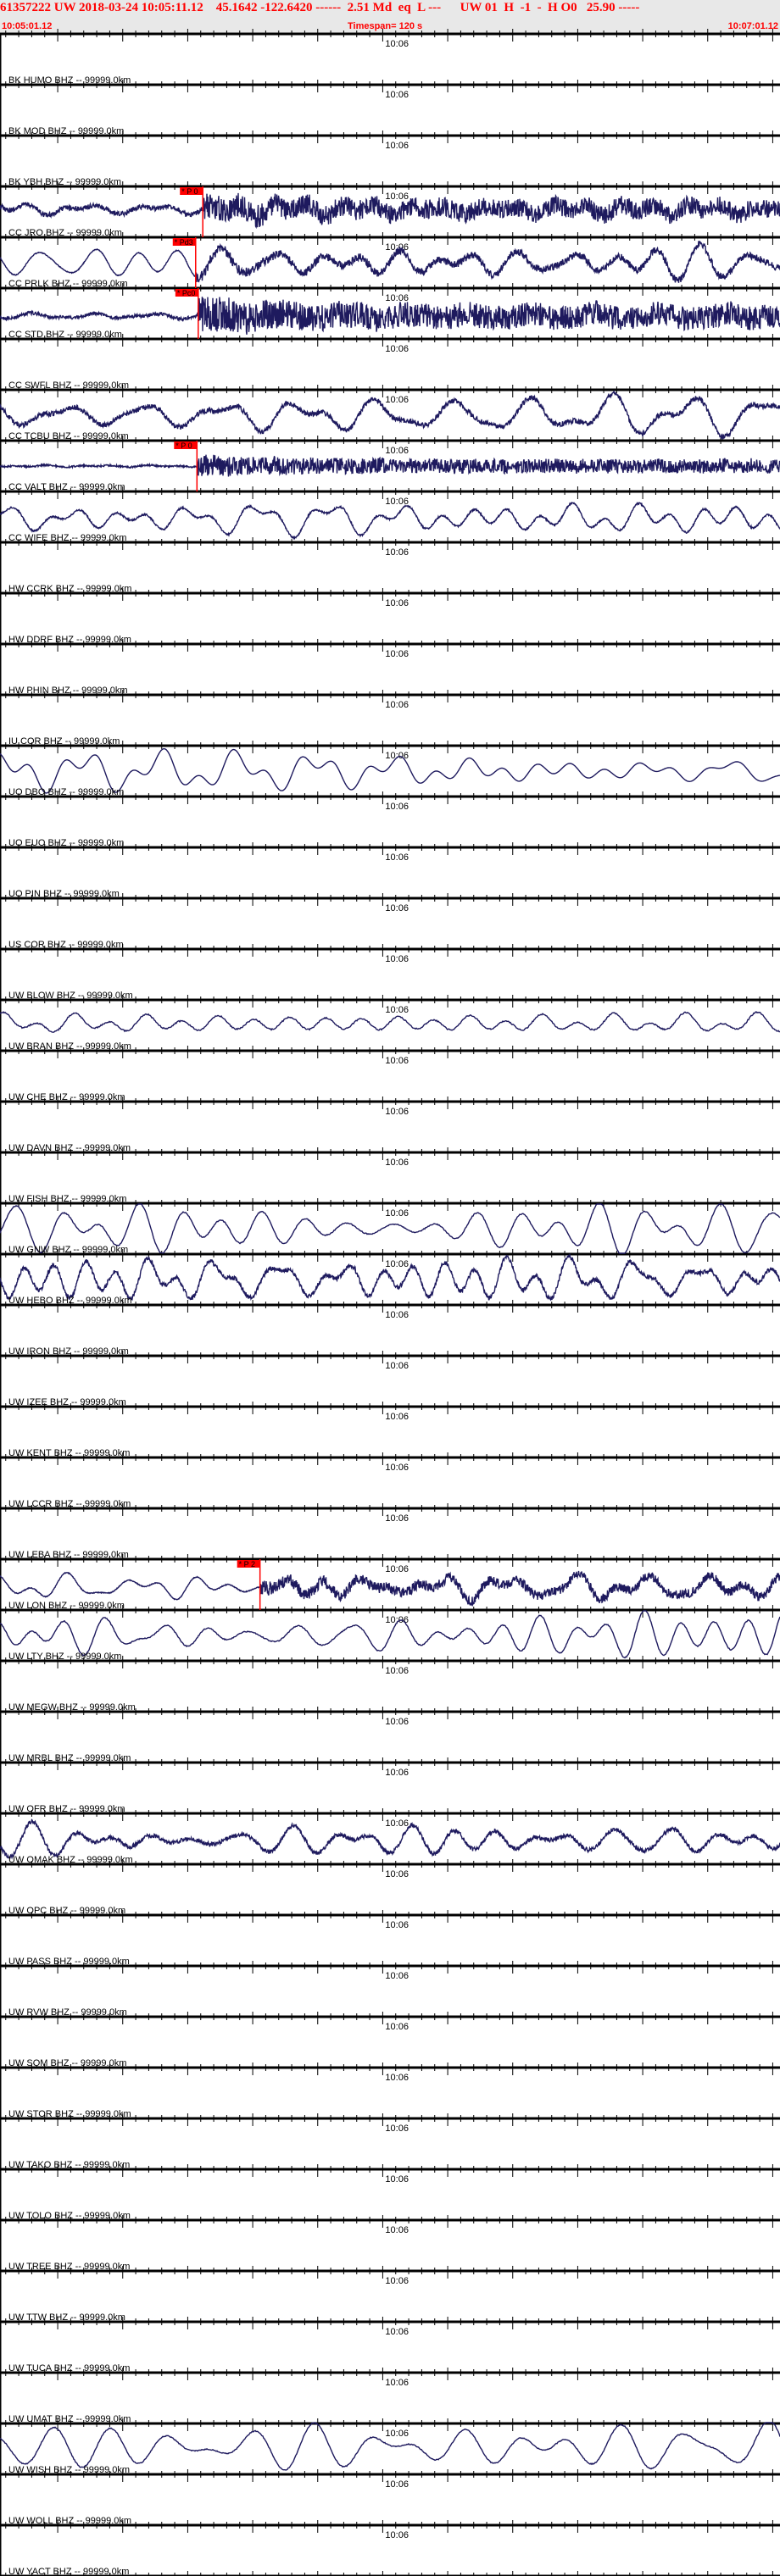 Image resolution: width=780 pixels, height=2576 pixels. I want to click on channel-label: UW LTY BHZ -- 99999.0km, so click(64, 1657).